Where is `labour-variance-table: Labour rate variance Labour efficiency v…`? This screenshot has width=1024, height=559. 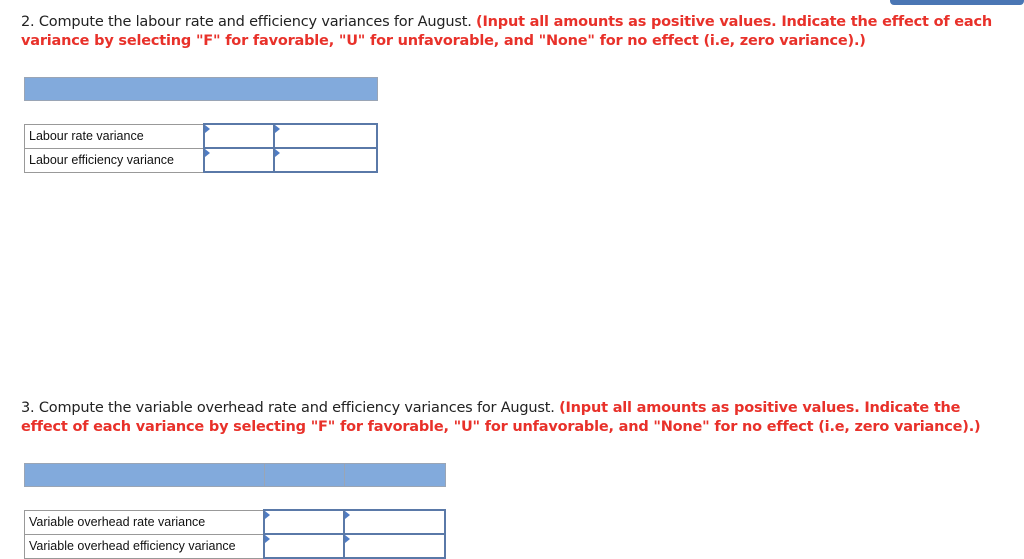 labour-variance-table: Labour rate variance Labour efficiency v… is located at coordinates (201, 125).